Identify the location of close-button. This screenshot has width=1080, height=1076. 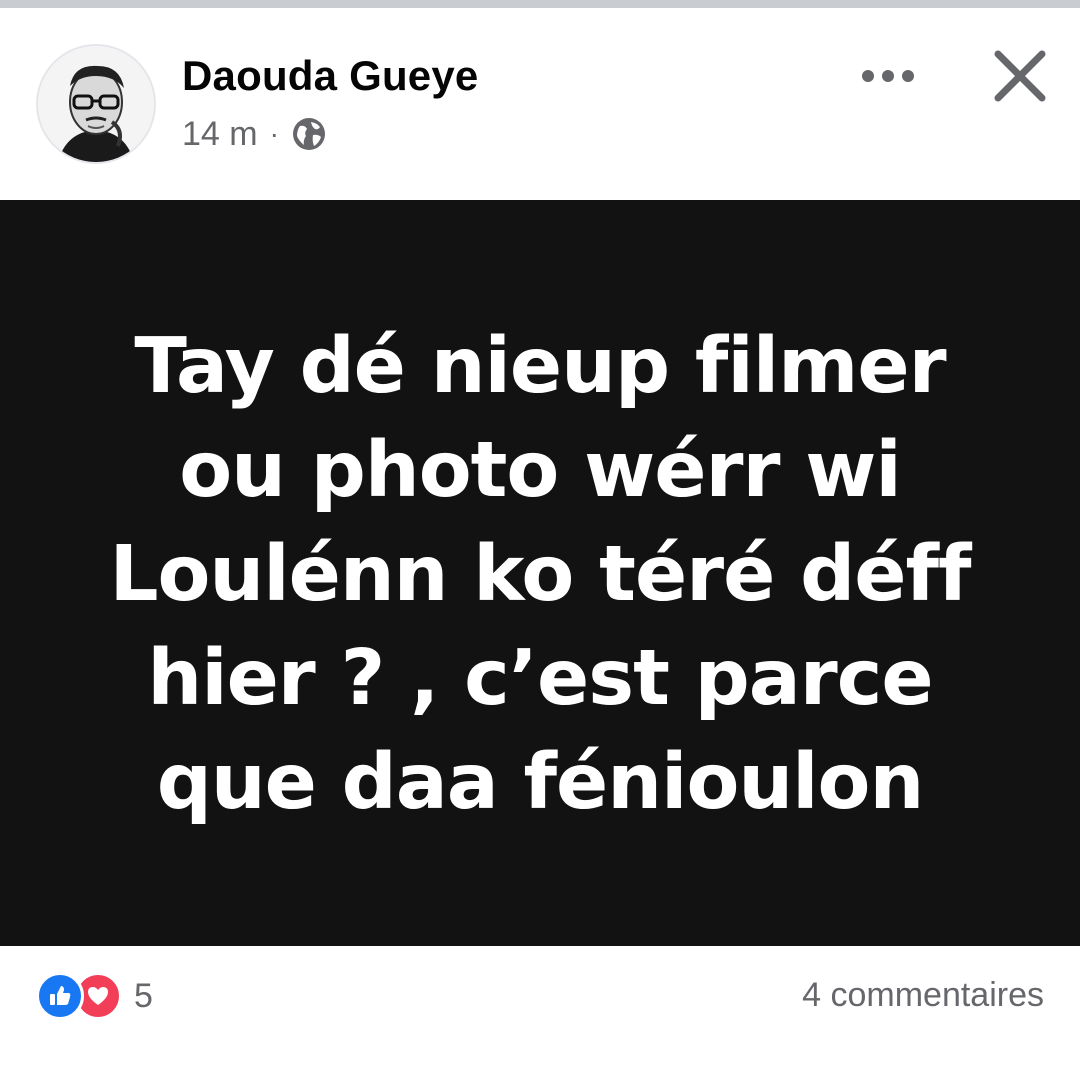
(1020, 76).